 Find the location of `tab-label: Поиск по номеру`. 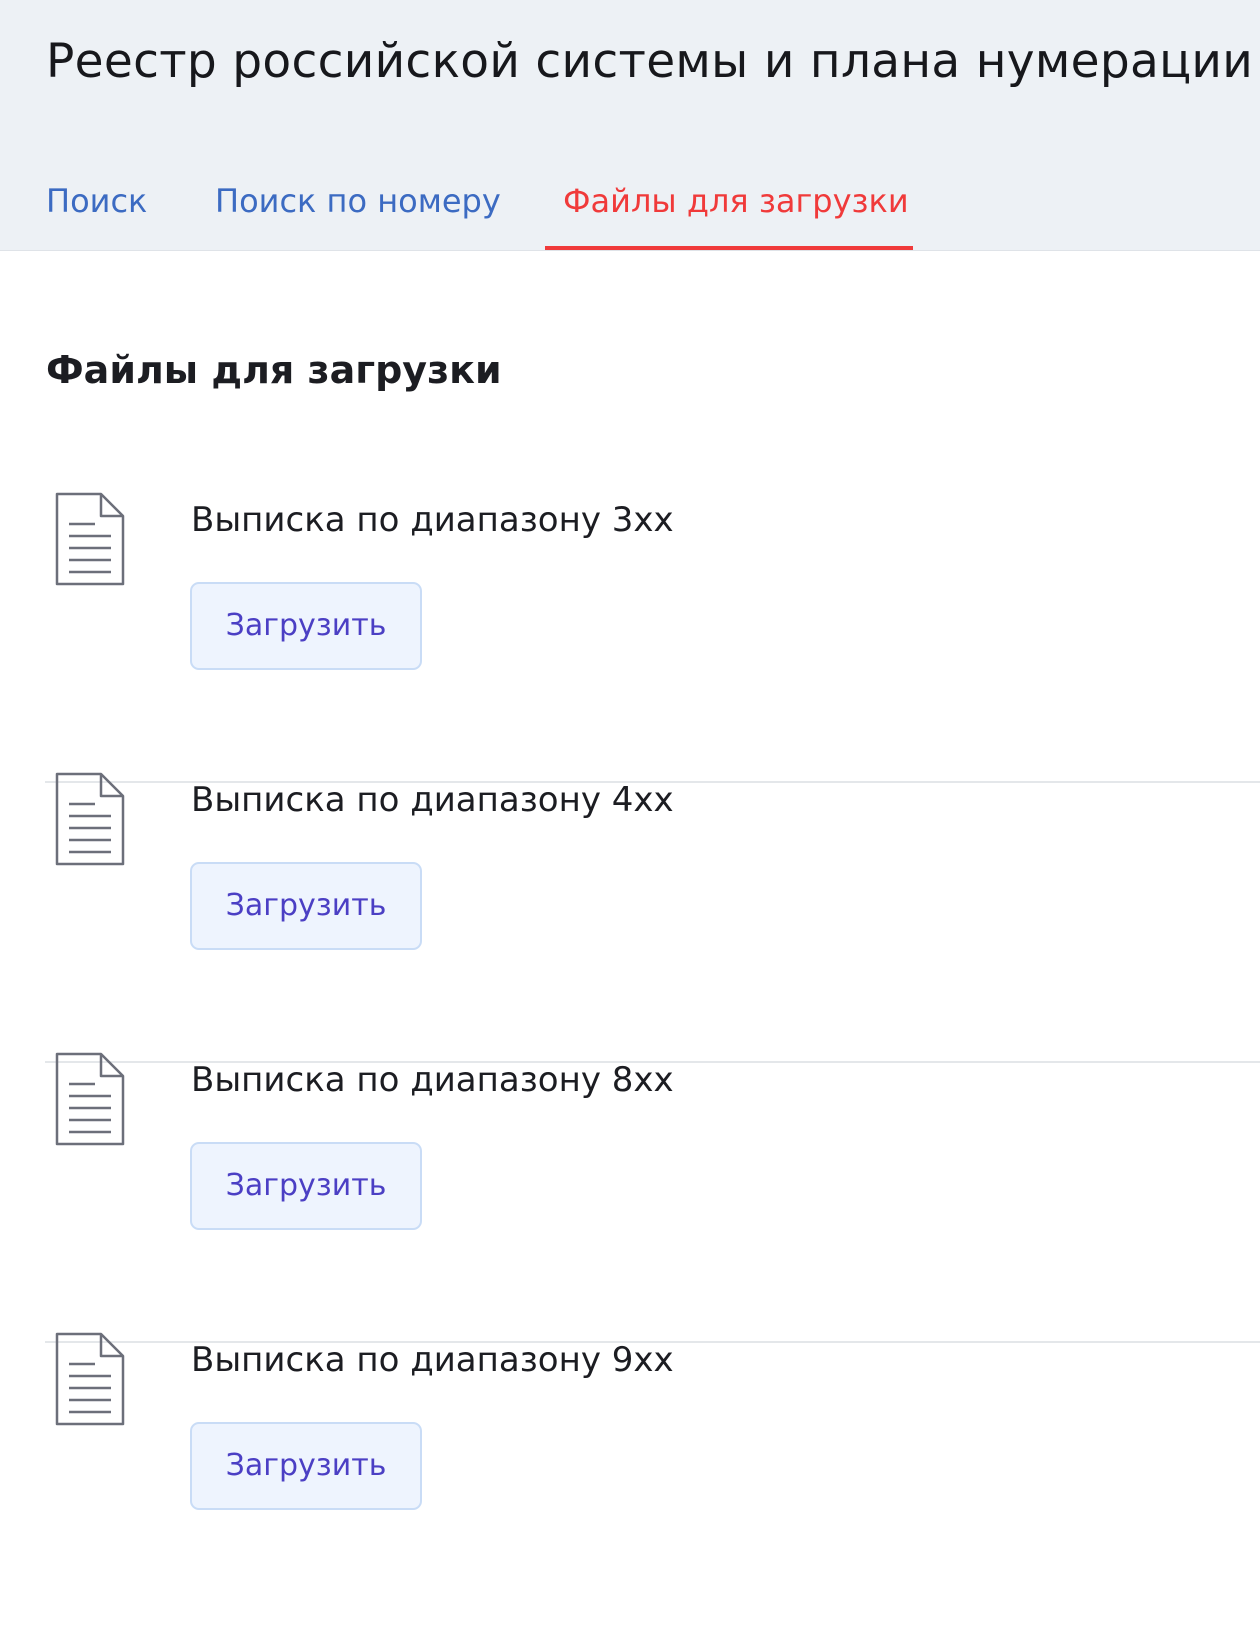

tab-label: Поиск по номеру is located at coordinates (358, 201).